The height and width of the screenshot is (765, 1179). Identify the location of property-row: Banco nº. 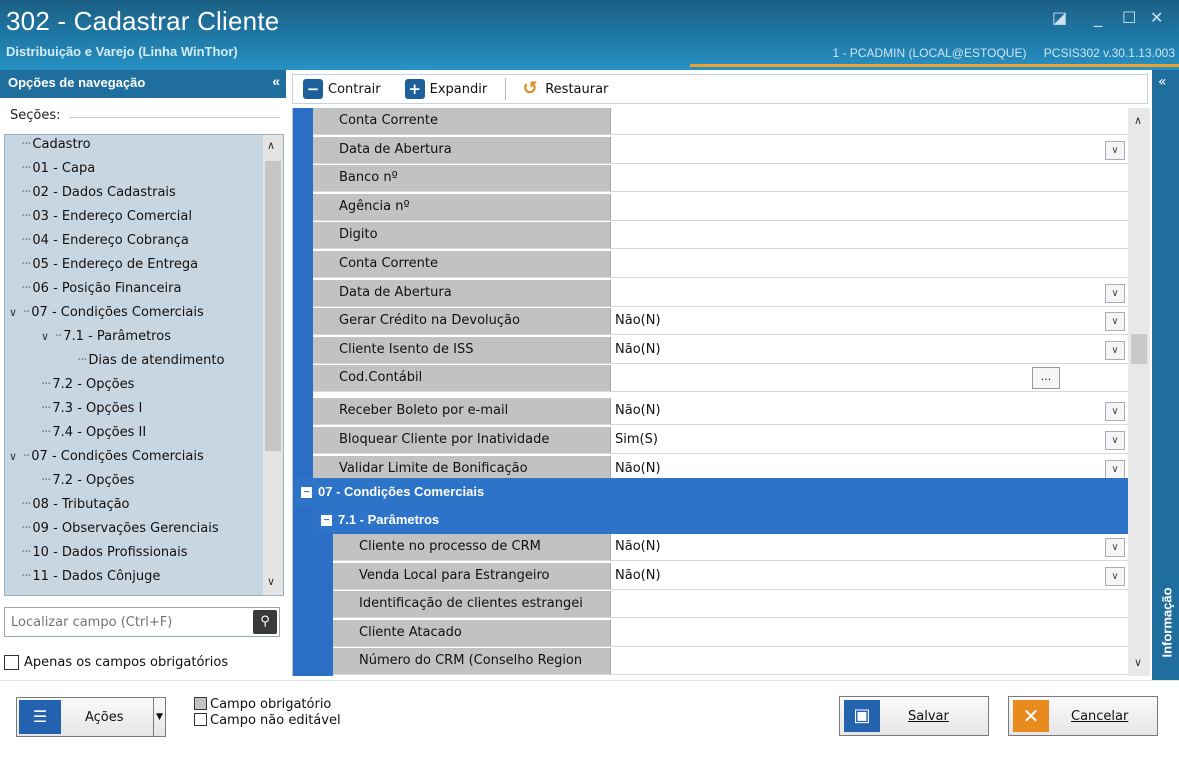
(720, 179).